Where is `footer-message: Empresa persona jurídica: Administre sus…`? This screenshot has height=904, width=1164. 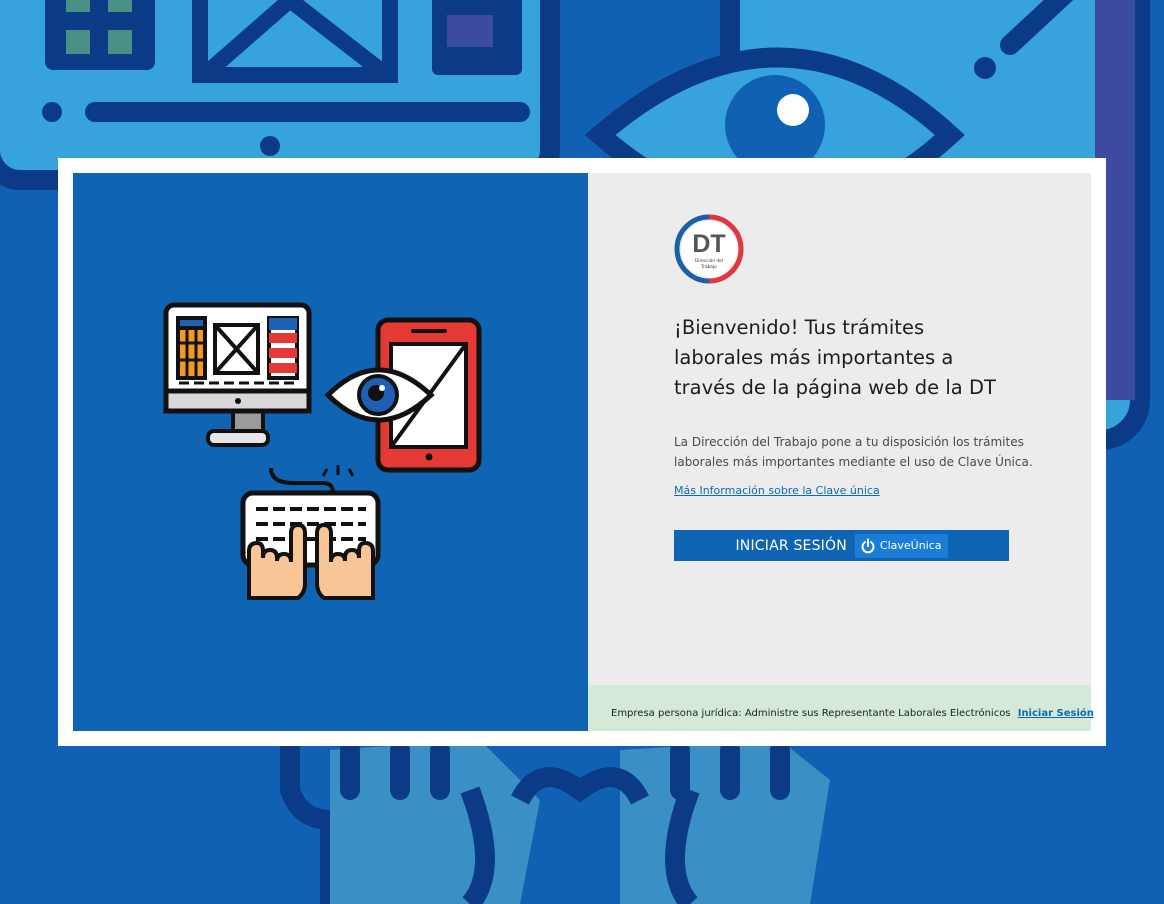
footer-message: Empresa persona jurídica: Administre sus… is located at coordinates (811, 713).